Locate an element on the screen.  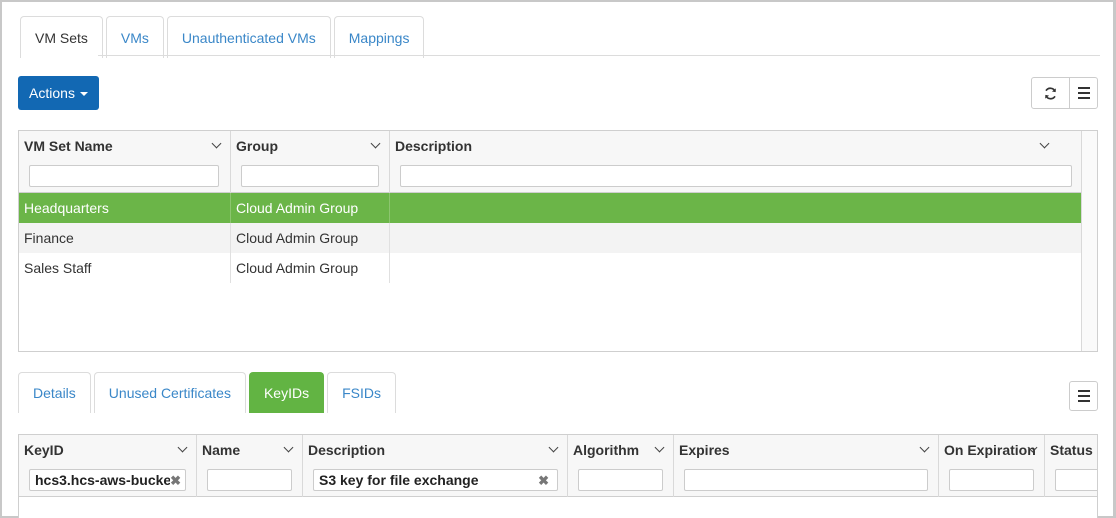
table-row: Sales Staff Cloud Admin Group is located at coordinates (550, 268).